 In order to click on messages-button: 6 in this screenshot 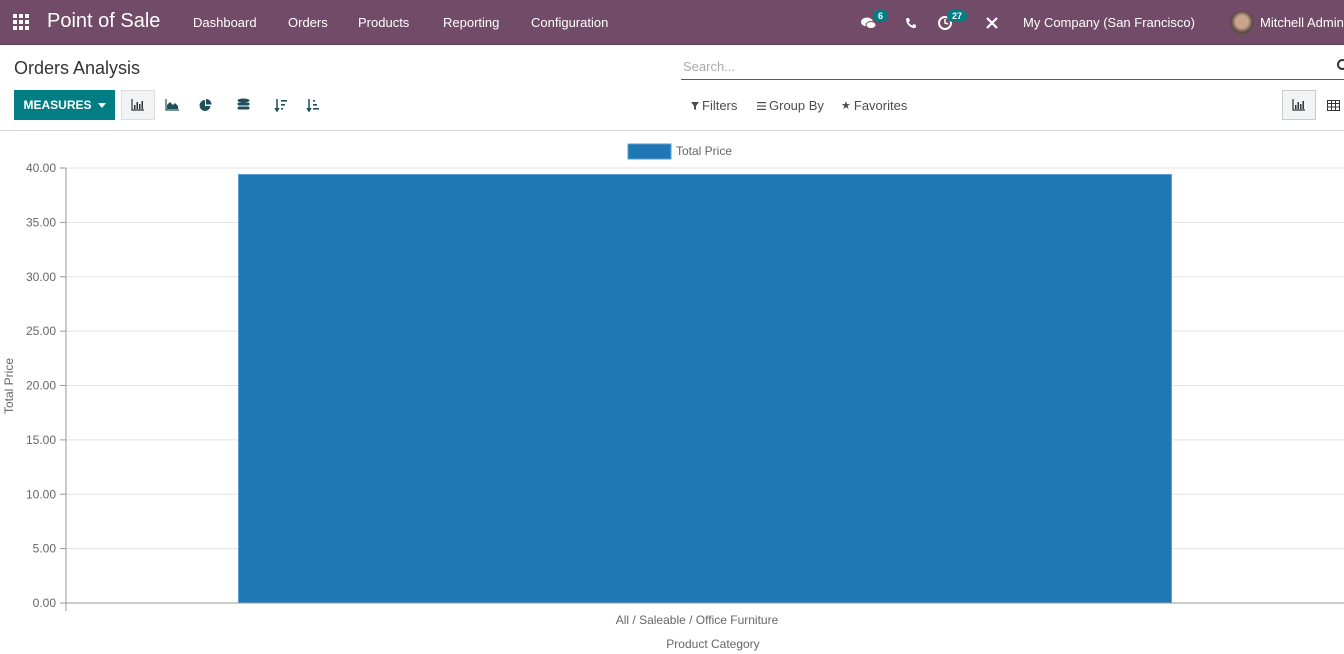, I will do `click(875, 22)`.